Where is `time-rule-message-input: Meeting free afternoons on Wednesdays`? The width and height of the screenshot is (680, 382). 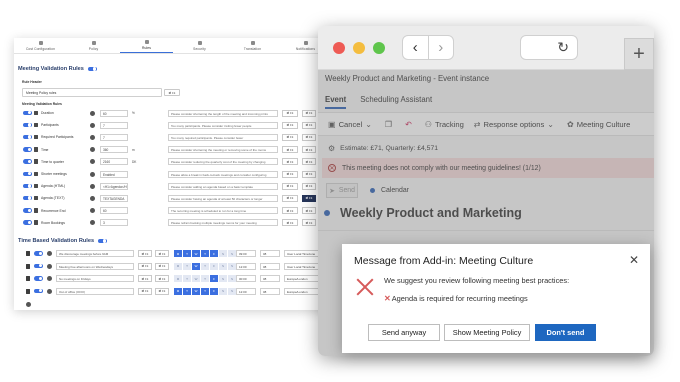 time-rule-message-input: Meeting free afternoons on Wednesdays is located at coordinates (95, 266).